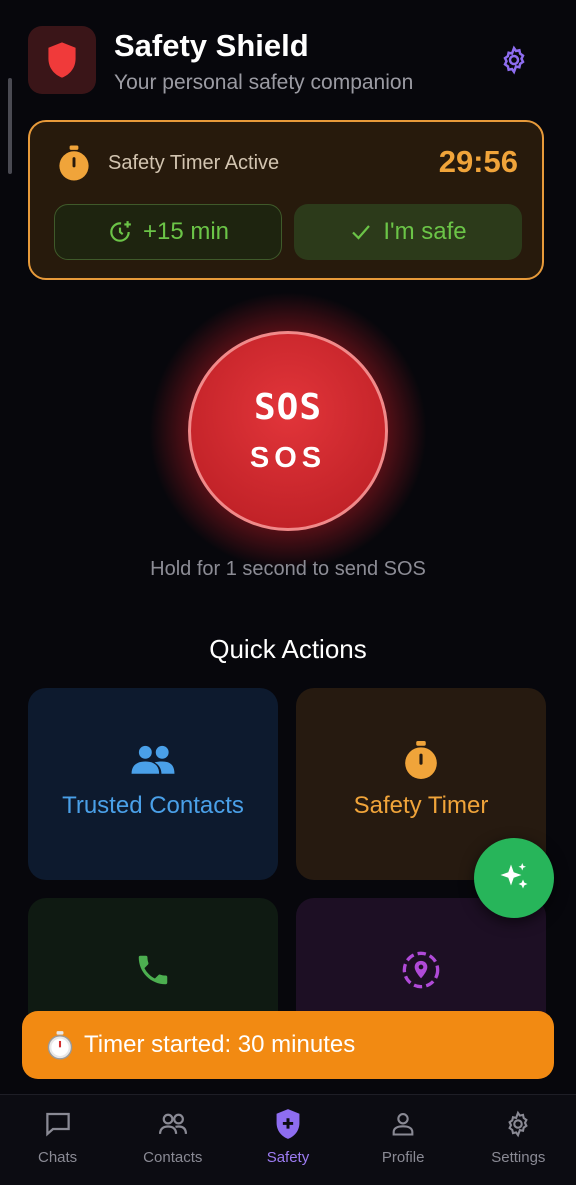 The width and height of the screenshot is (576, 1185). Describe the element at coordinates (153, 760) in the screenshot. I see `people-icon` at that location.